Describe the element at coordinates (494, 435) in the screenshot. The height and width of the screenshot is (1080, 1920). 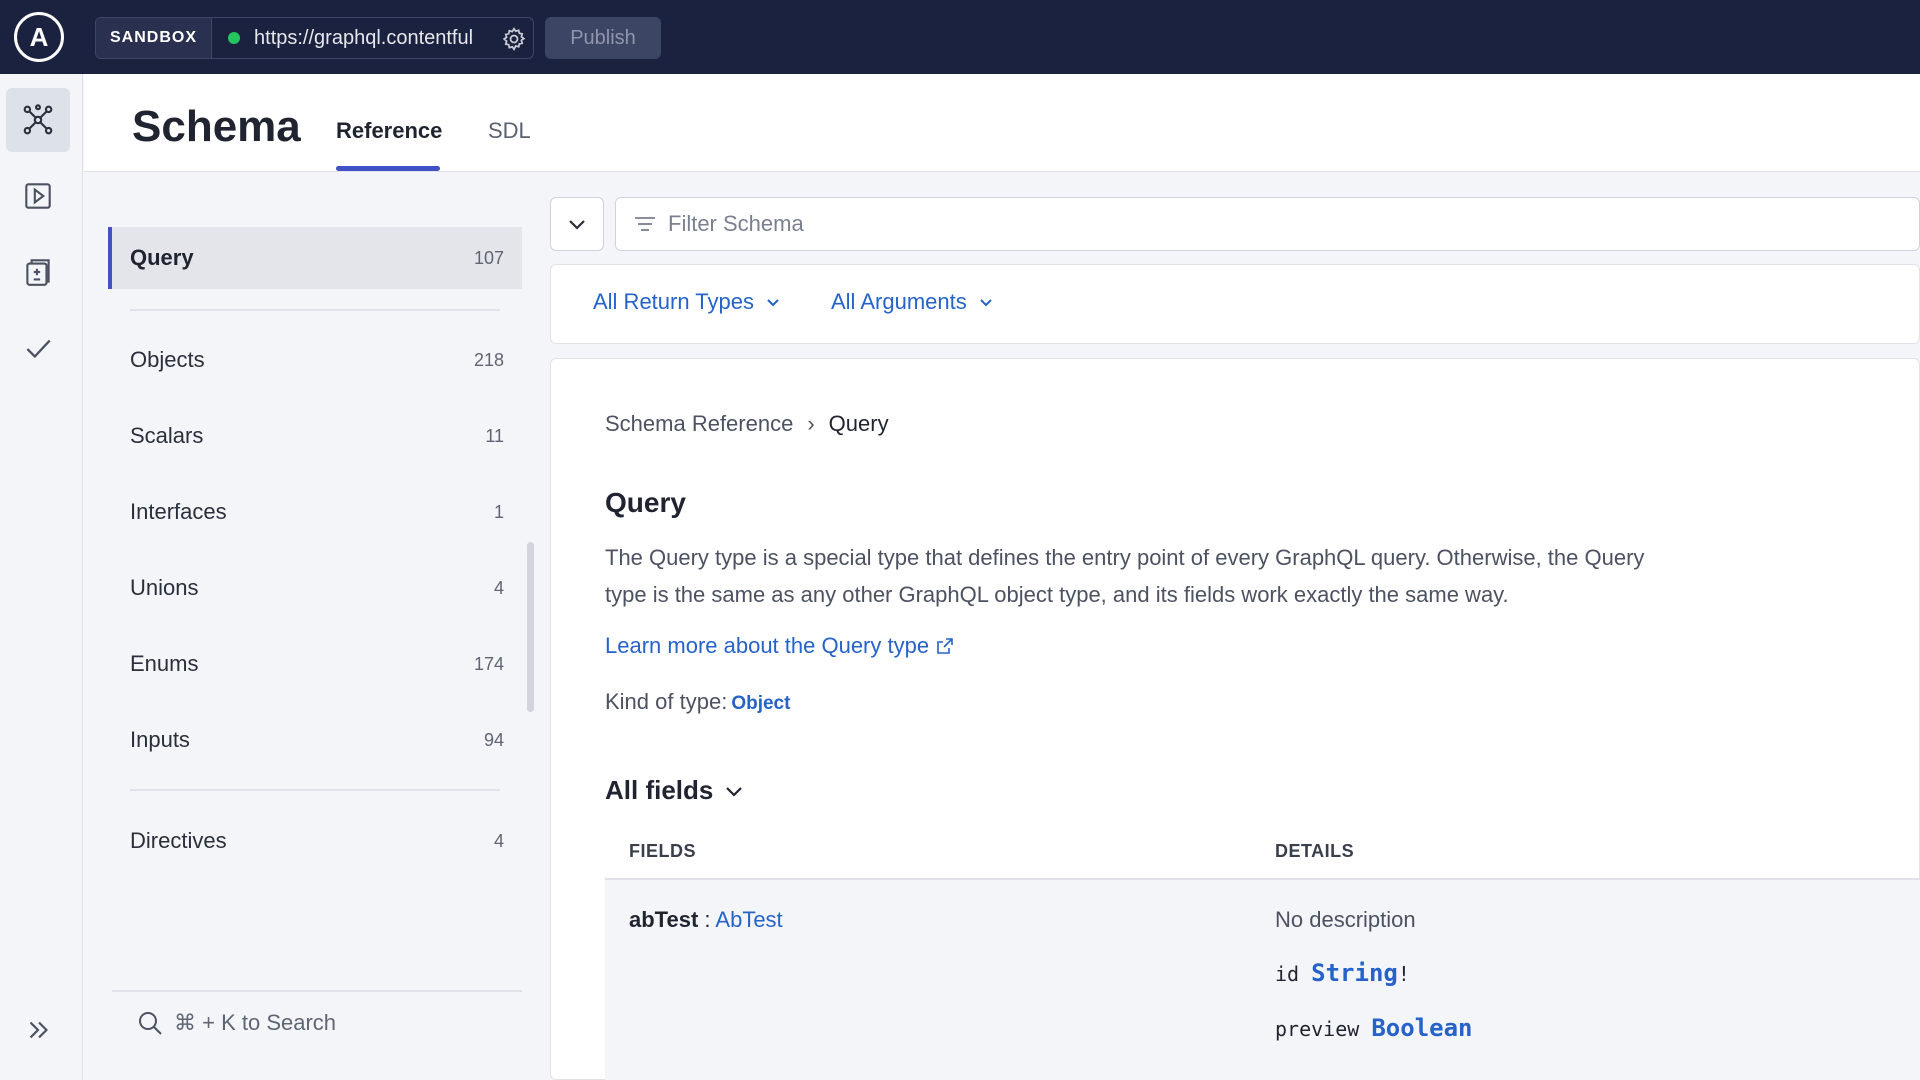
I see `sidebar-item-count: 11` at that location.